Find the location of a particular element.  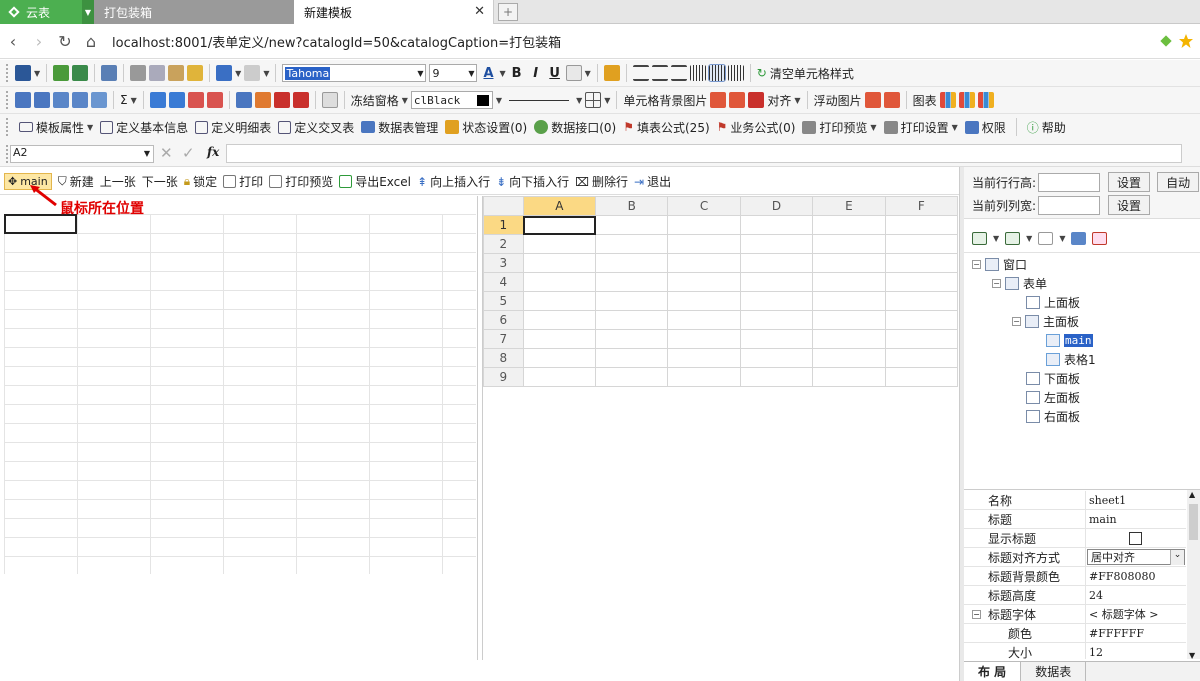

tree-node-left-panel: 左面板 is located at coordinates (1053, 397).